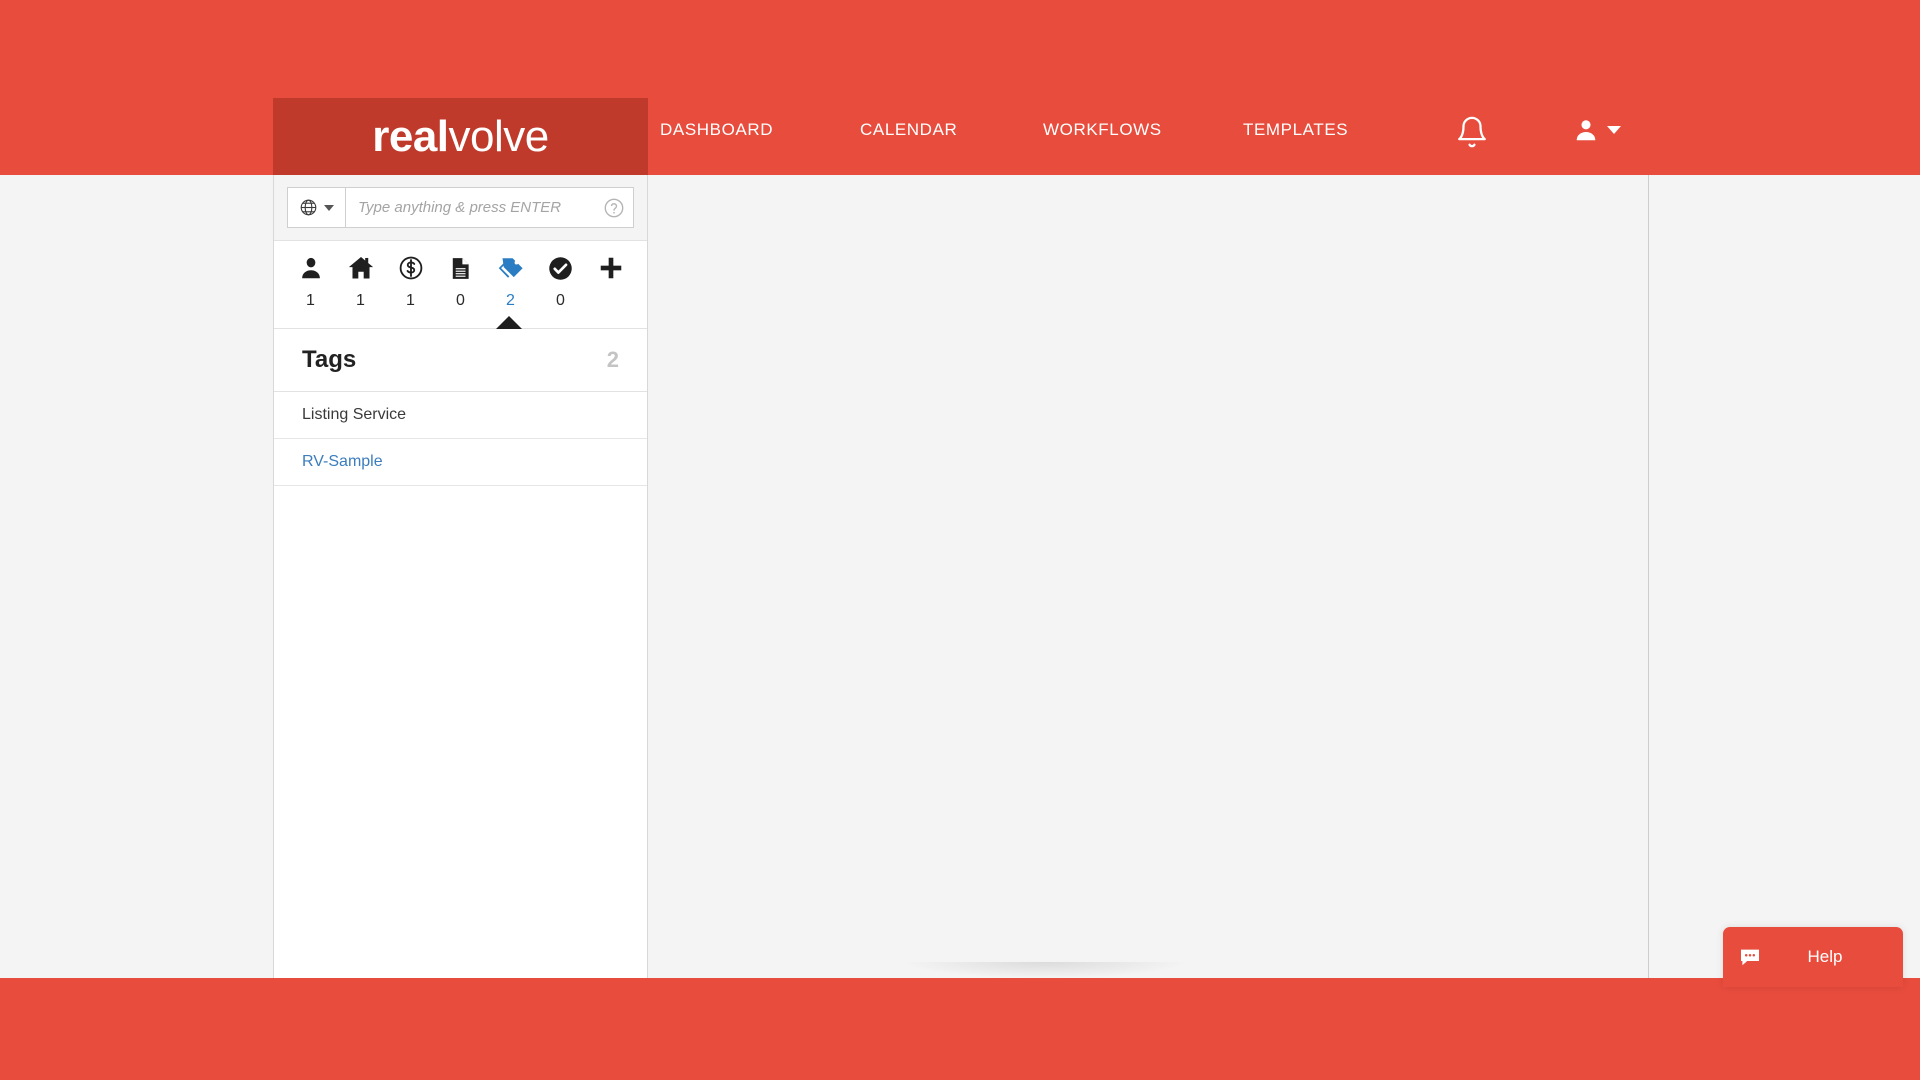 Image resolution: width=1920 pixels, height=1080 pixels. I want to click on entity-tab-tasks: 0, so click(561, 281).